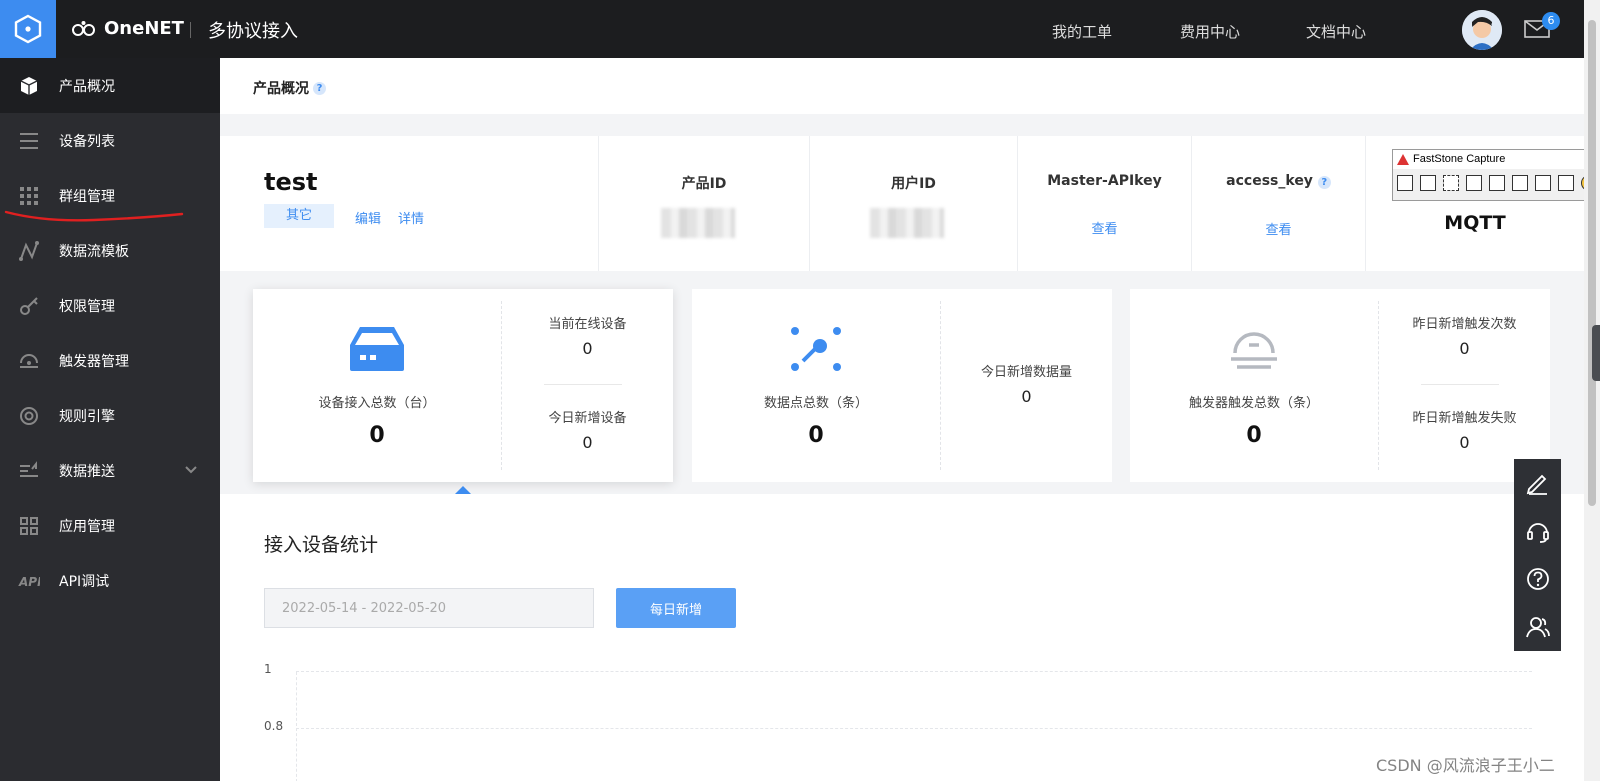  I want to click on new-data-label: 今日新增数据量, so click(1026, 372).